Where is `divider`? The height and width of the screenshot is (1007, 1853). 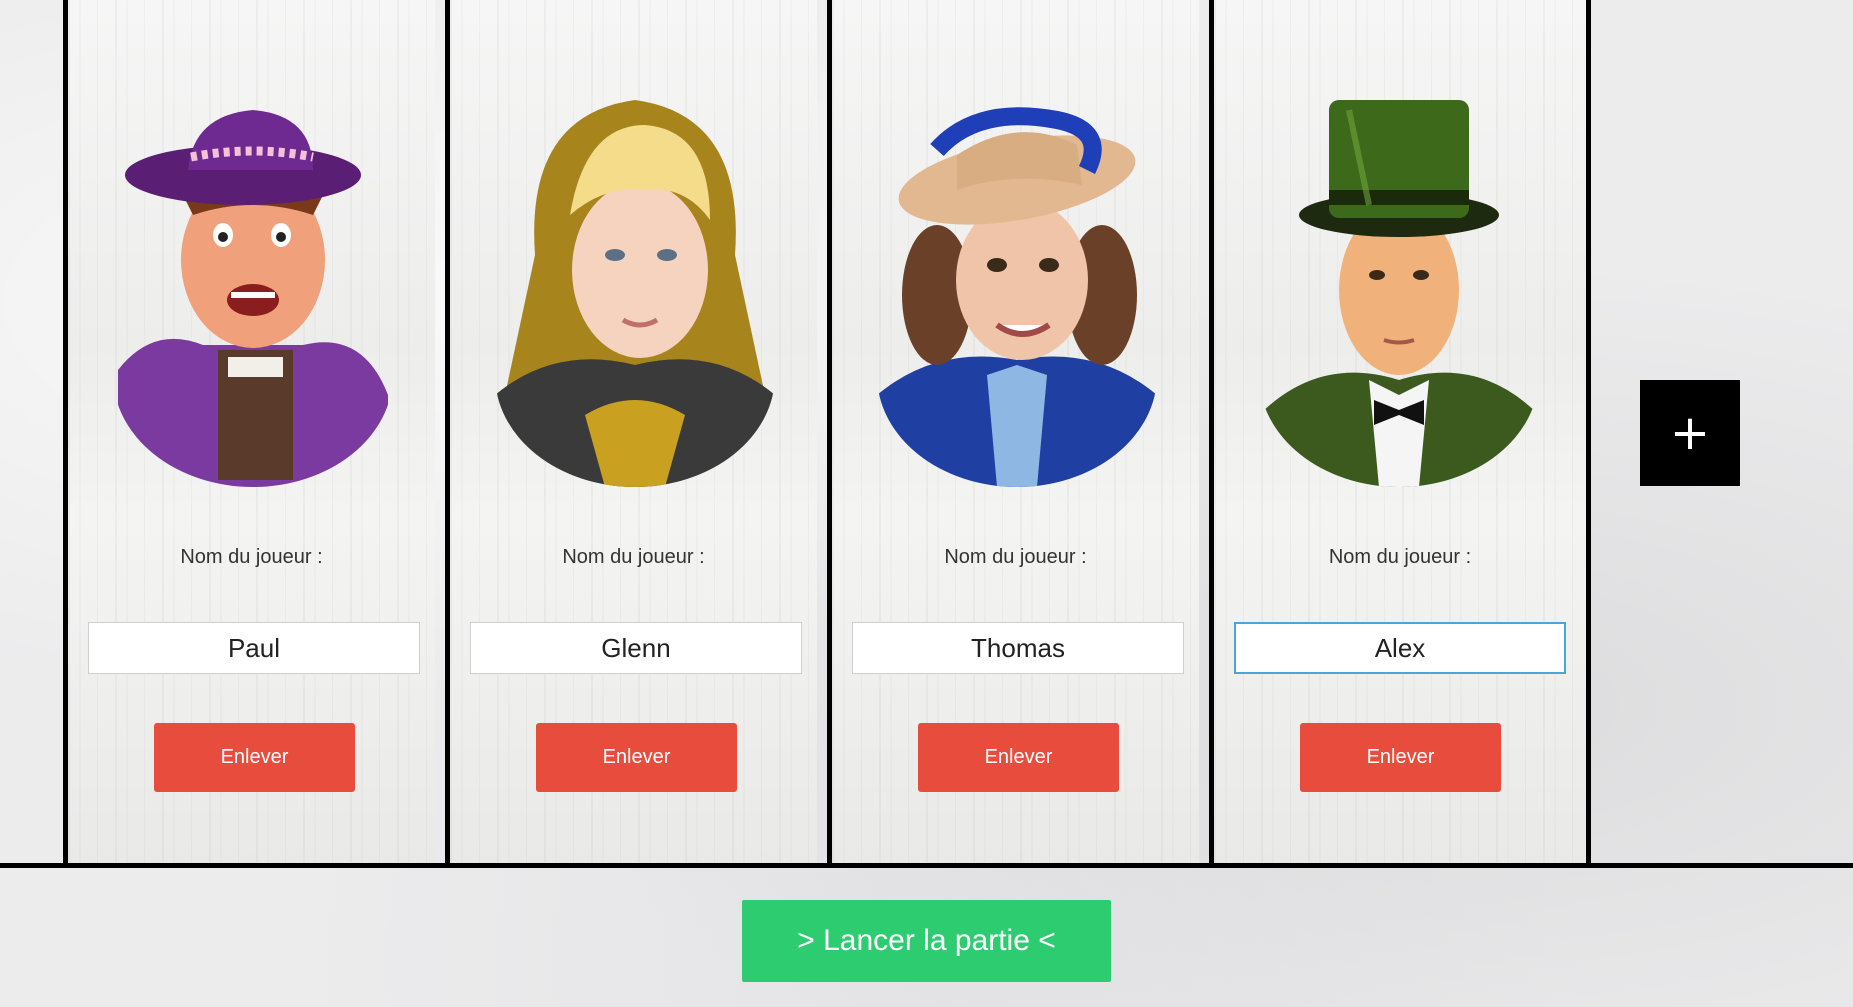 divider is located at coordinates (926, 865).